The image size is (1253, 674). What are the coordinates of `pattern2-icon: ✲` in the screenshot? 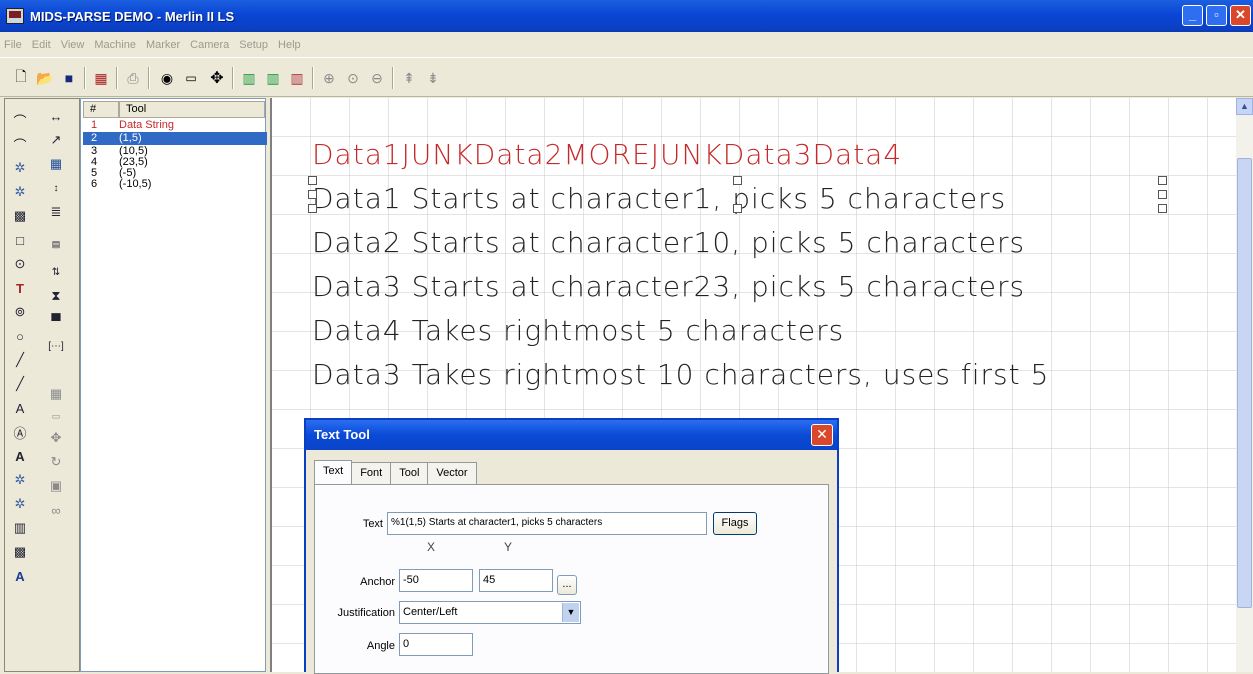 It's located at (20, 504).